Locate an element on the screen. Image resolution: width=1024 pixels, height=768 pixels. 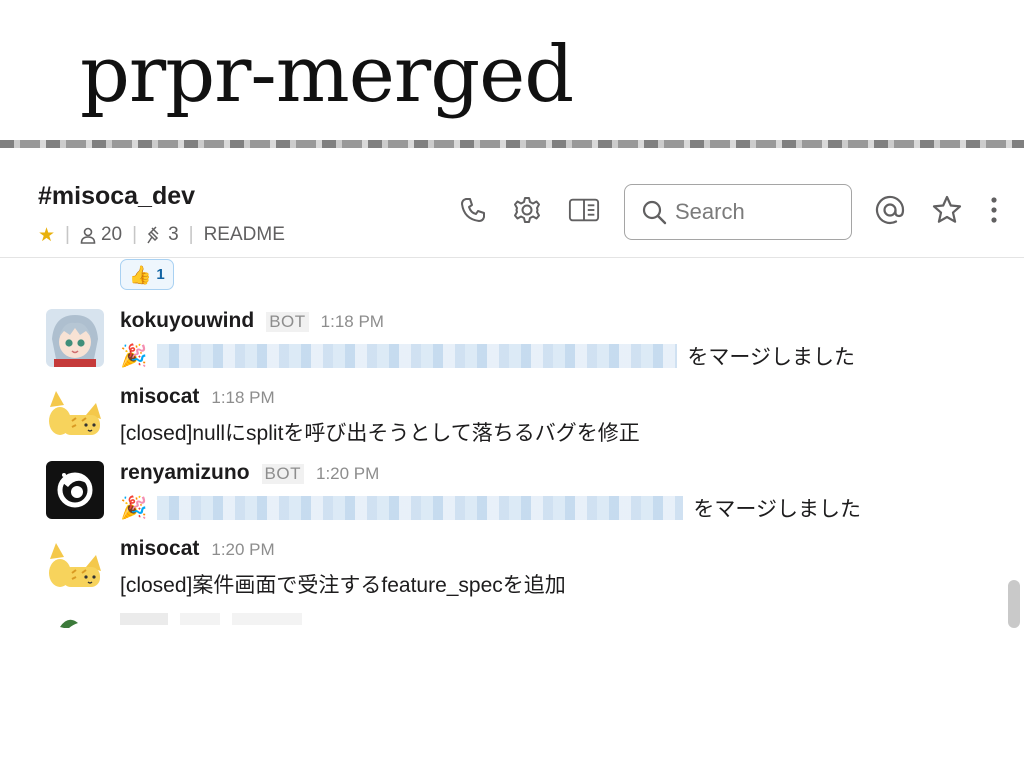
cut-off-author is located at coordinates (144, 619).